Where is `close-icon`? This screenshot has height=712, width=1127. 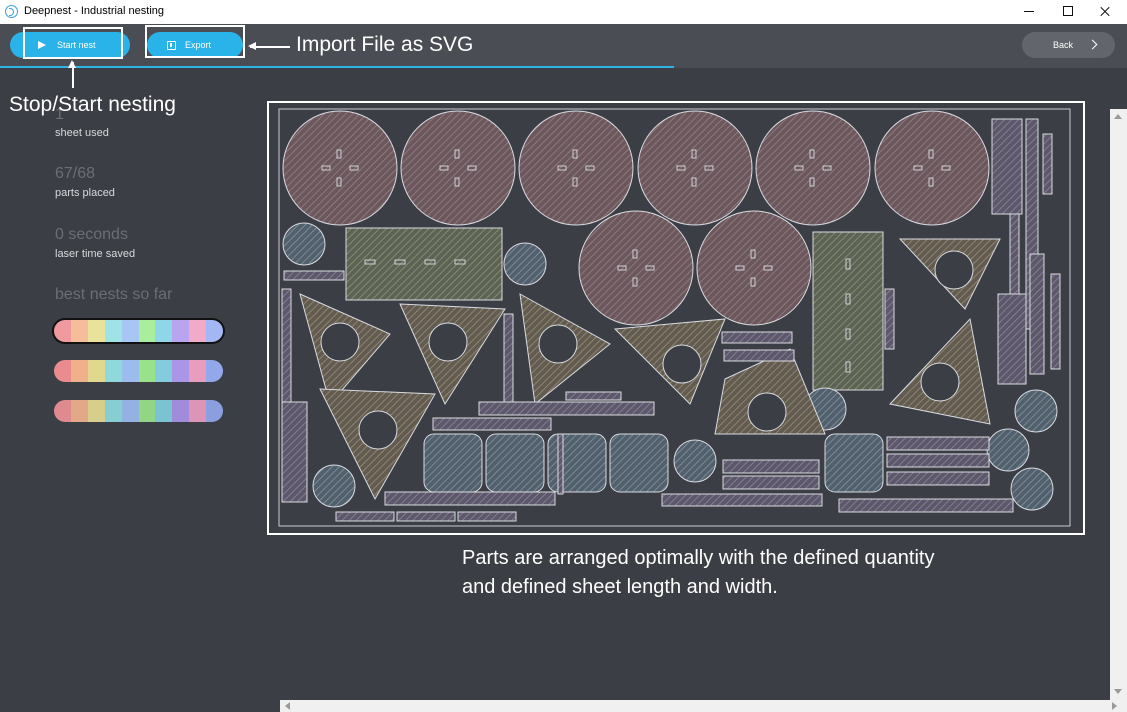 close-icon is located at coordinates (1105, 12).